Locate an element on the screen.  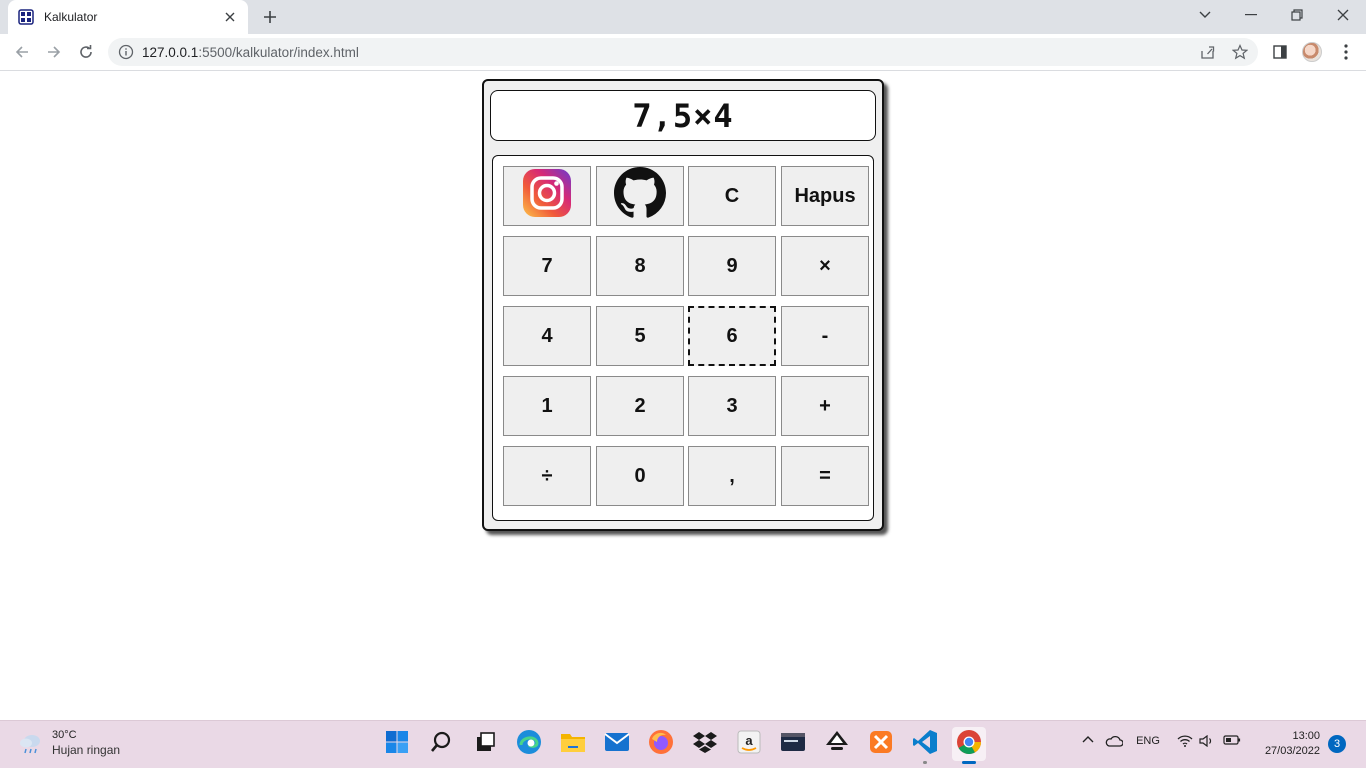
clock-time: 13:00 is located at coordinates (1306, 736).